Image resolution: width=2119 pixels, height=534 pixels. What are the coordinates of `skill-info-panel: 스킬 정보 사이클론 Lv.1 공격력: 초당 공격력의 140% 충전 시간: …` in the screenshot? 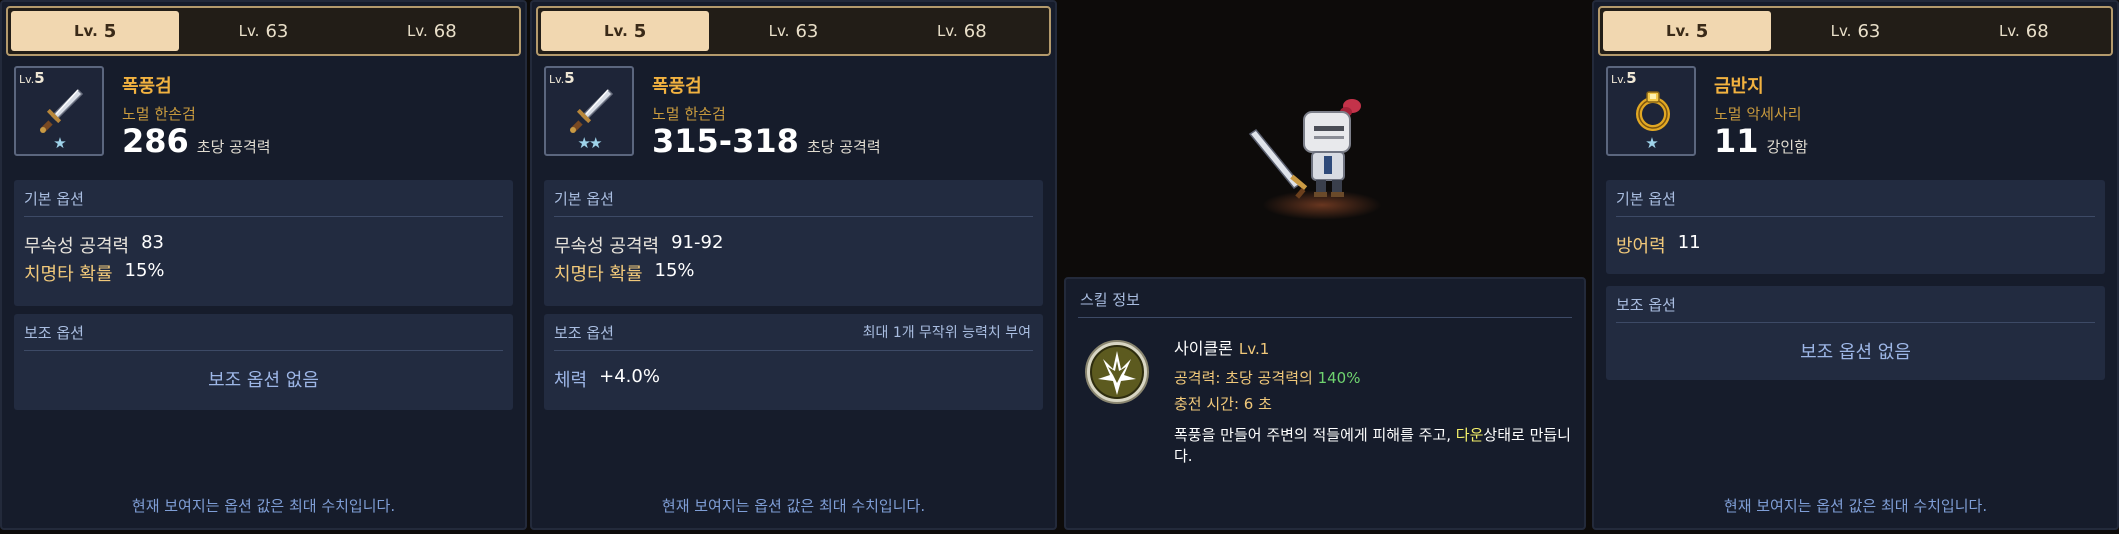 It's located at (1325, 403).